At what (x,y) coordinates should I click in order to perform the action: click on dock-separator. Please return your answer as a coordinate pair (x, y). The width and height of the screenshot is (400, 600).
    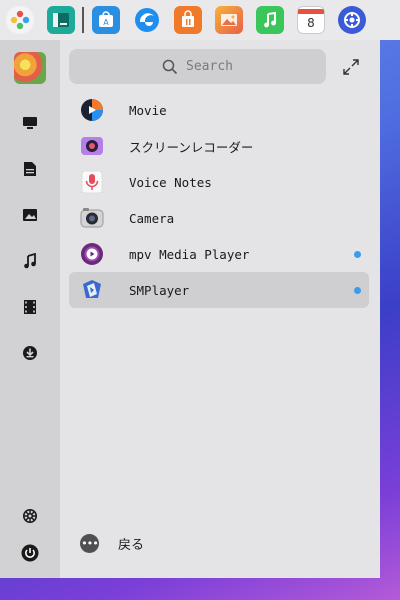
    Looking at the image, I should click on (83, 20).